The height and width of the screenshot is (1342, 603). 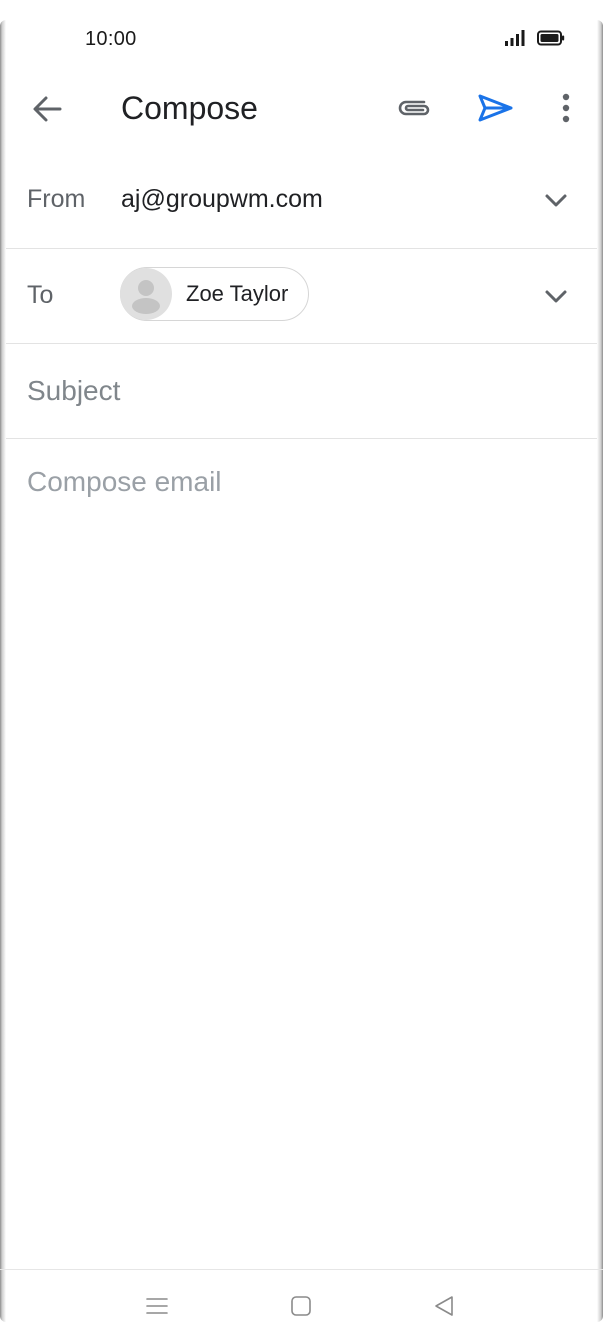 I want to click on home-square-icon, so click(x=301, y=1306).